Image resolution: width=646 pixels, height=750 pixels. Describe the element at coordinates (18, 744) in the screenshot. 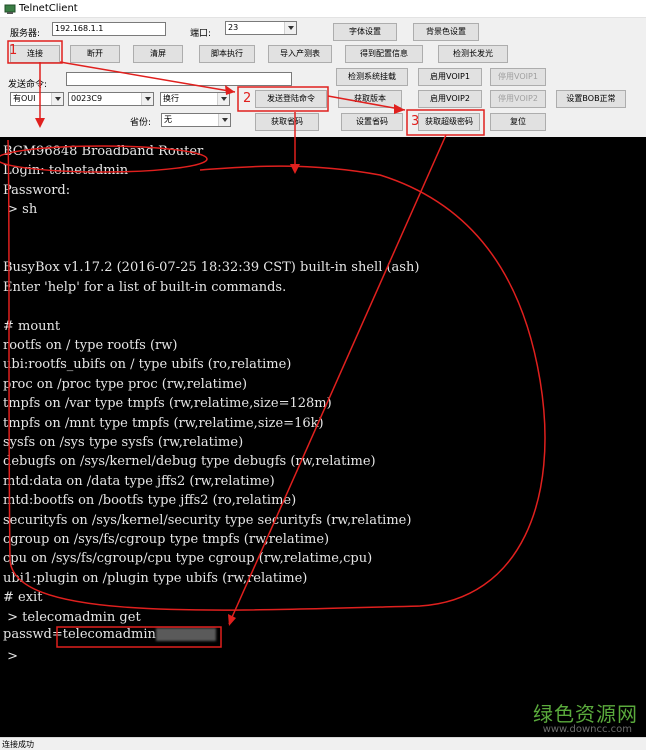

I see `status-text: 连接成功` at that location.